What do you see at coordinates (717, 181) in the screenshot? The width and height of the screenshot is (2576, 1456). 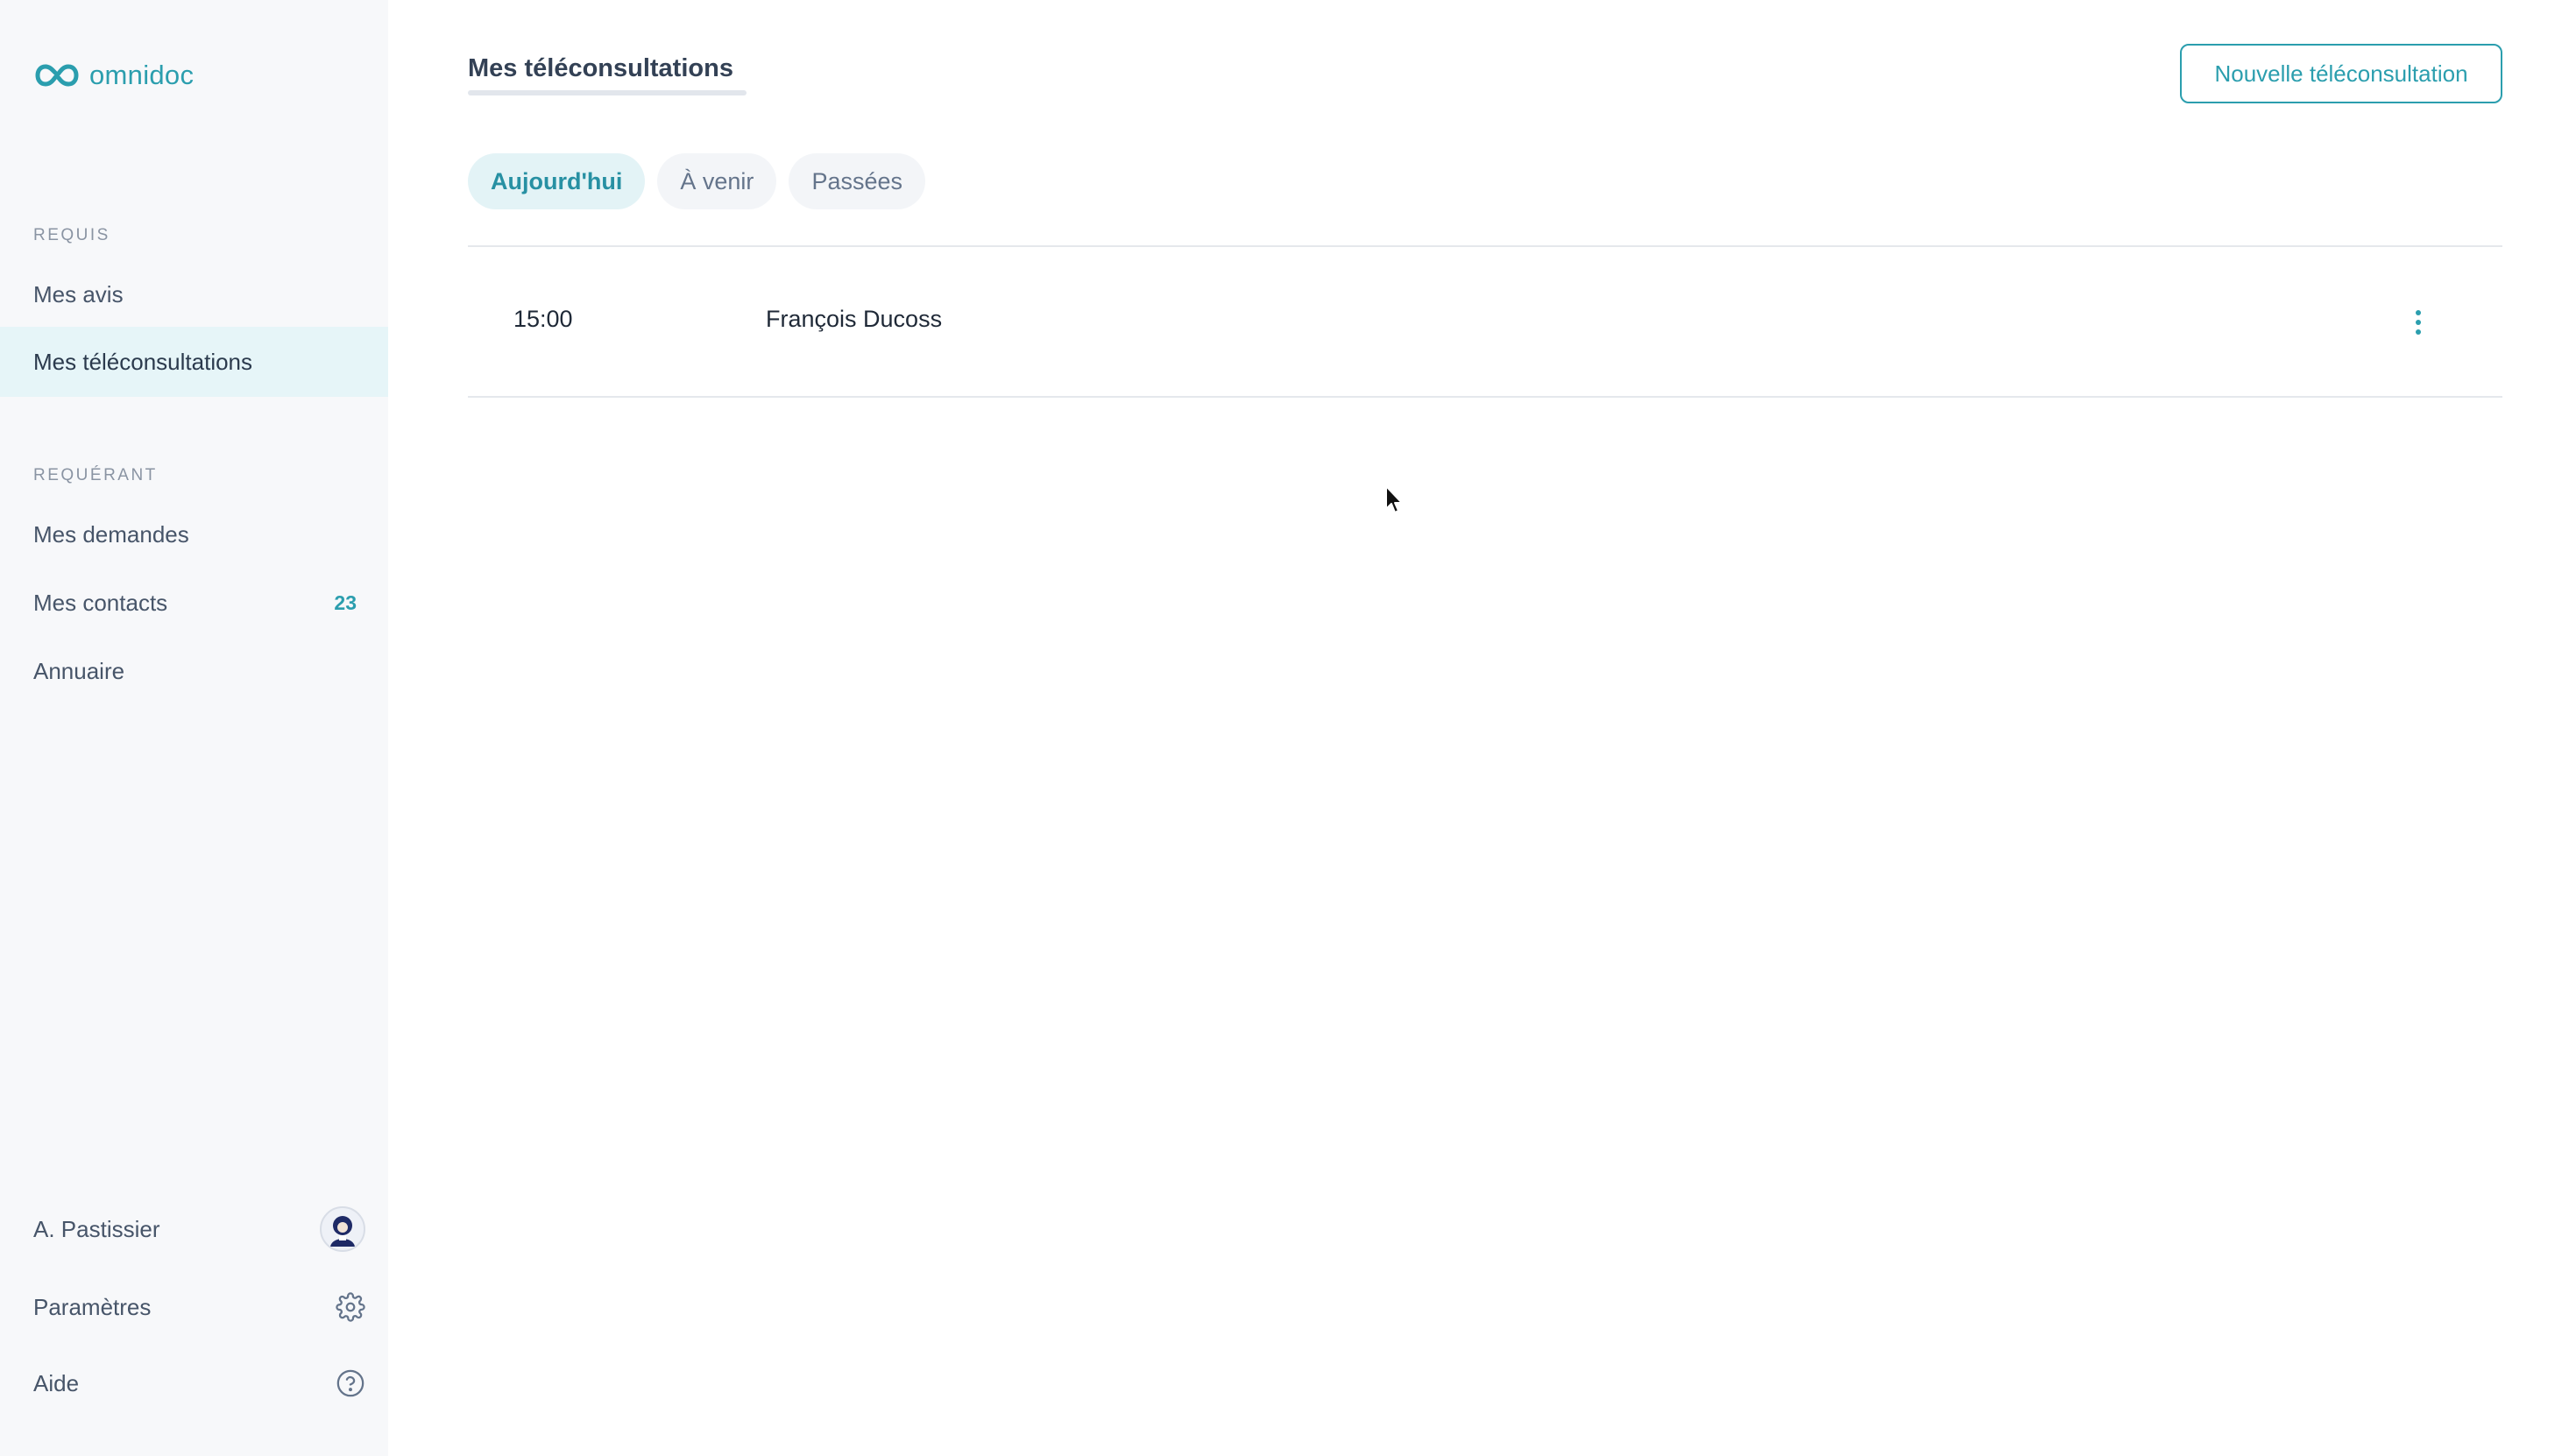 I see `tab-upcoming: À venir` at bounding box center [717, 181].